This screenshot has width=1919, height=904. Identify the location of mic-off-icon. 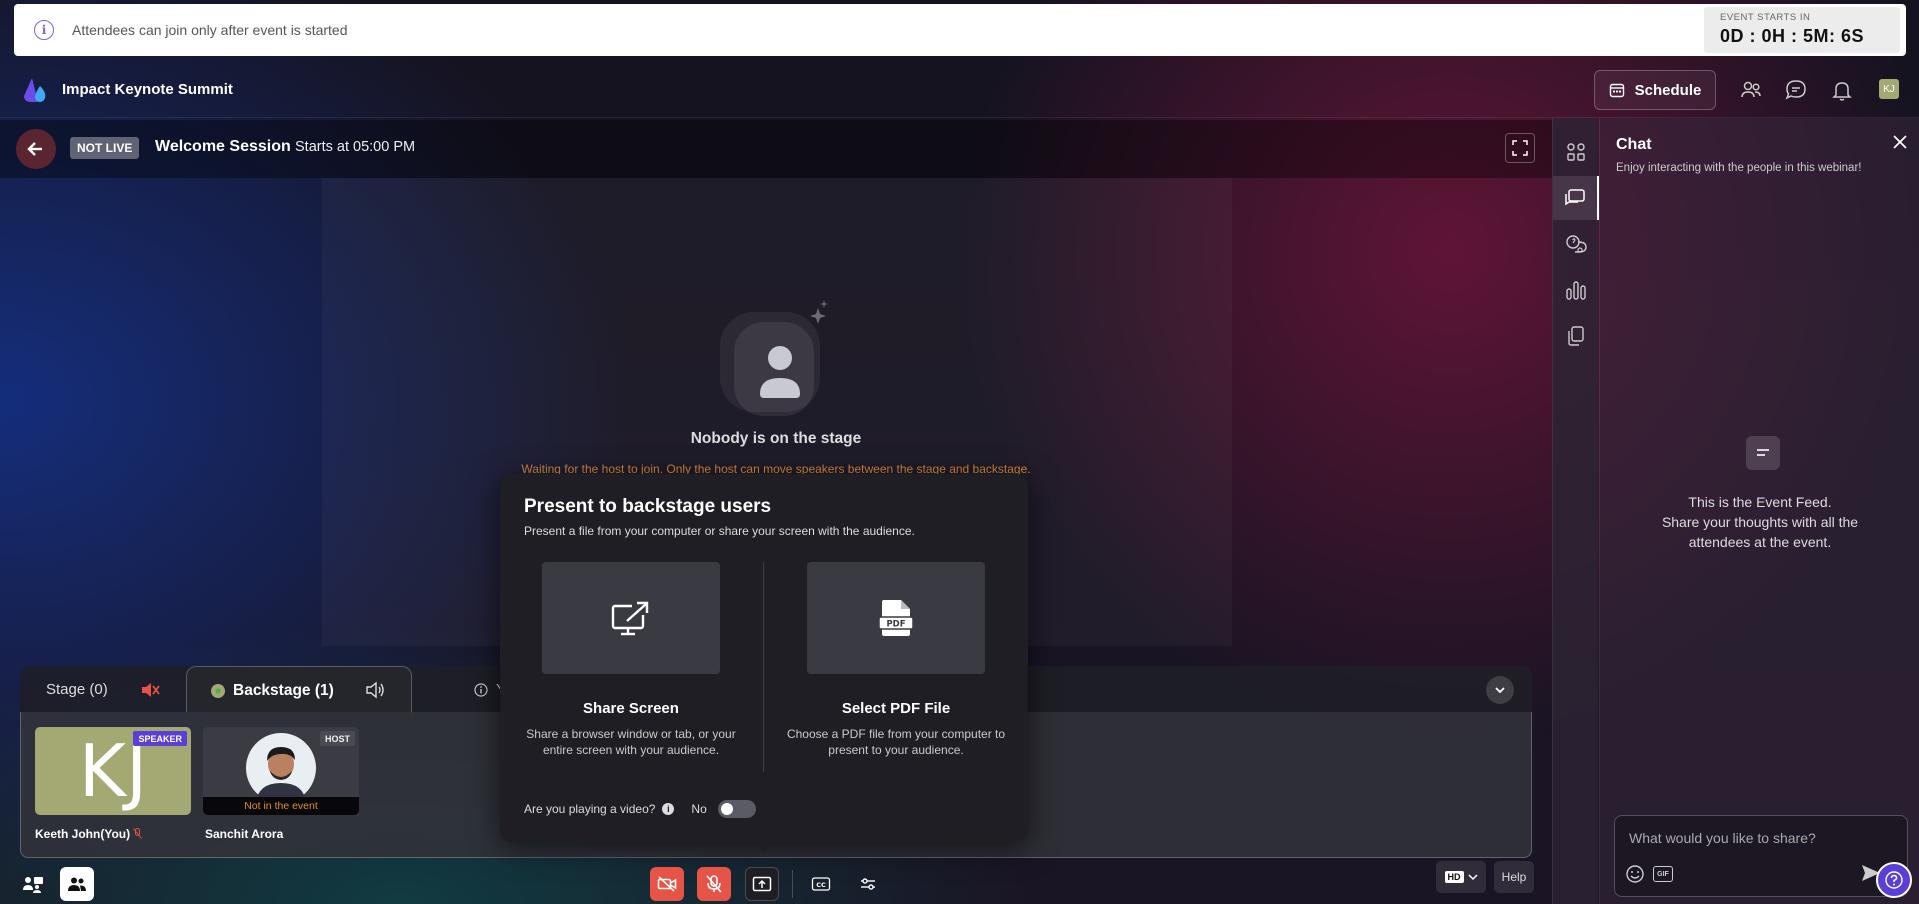
(714, 884).